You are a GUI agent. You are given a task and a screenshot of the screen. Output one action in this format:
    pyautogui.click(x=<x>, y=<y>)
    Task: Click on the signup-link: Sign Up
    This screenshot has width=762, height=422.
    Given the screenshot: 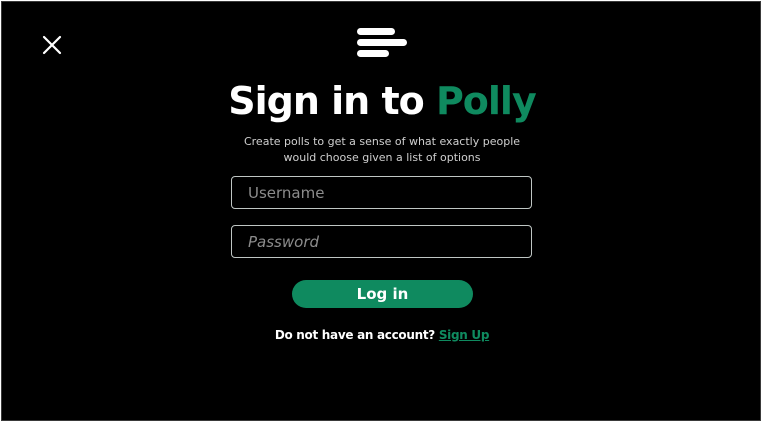 What is the action you would take?
    pyautogui.click(x=464, y=335)
    